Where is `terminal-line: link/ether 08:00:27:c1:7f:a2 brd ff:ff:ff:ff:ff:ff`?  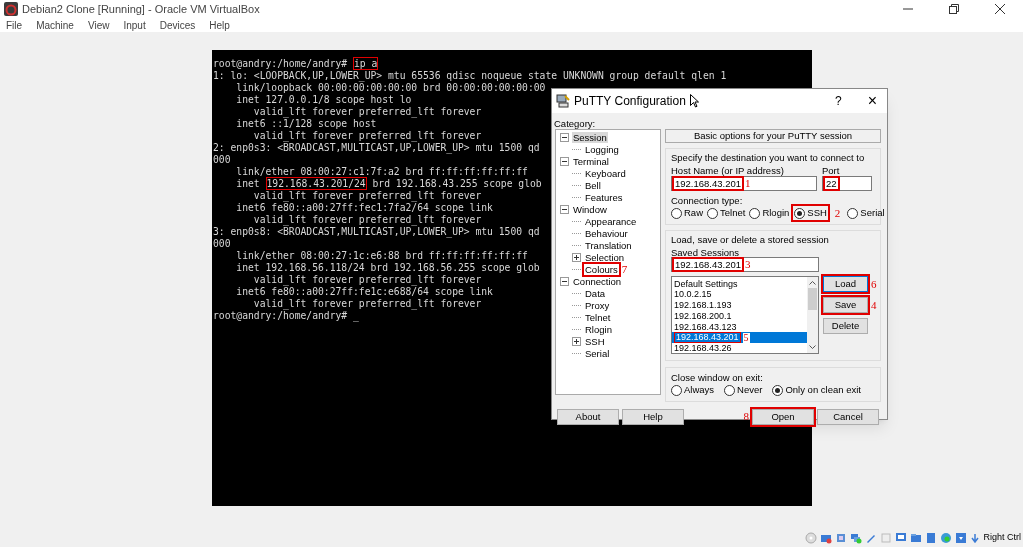
terminal-line: link/ether 08:00:27:c1:7f:a2 brd ff:ff:ff:ff:ff:ff is located at coordinates (381, 172).